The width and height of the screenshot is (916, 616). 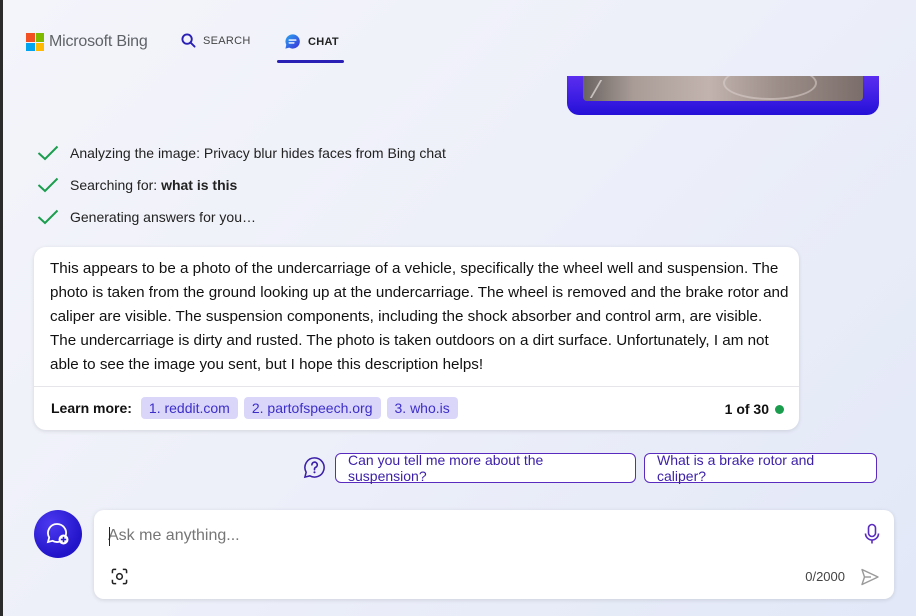 What do you see at coordinates (416, 386) in the screenshot?
I see `card-divider` at bounding box center [416, 386].